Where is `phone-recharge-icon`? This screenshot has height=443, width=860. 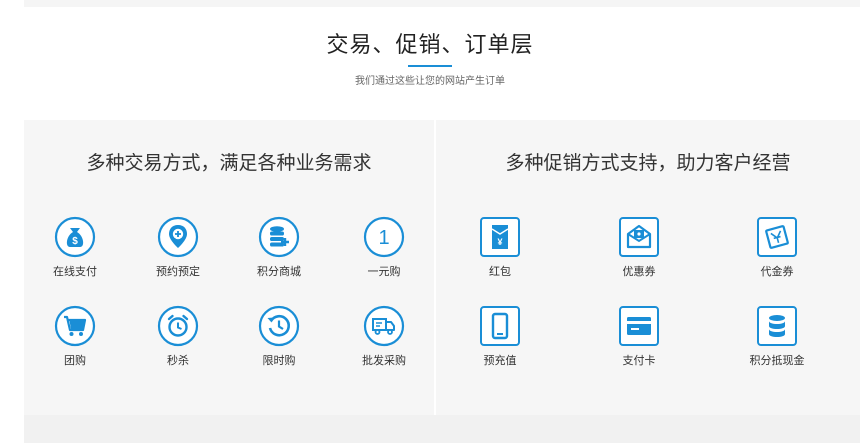 phone-recharge-icon is located at coordinates (500, 326).